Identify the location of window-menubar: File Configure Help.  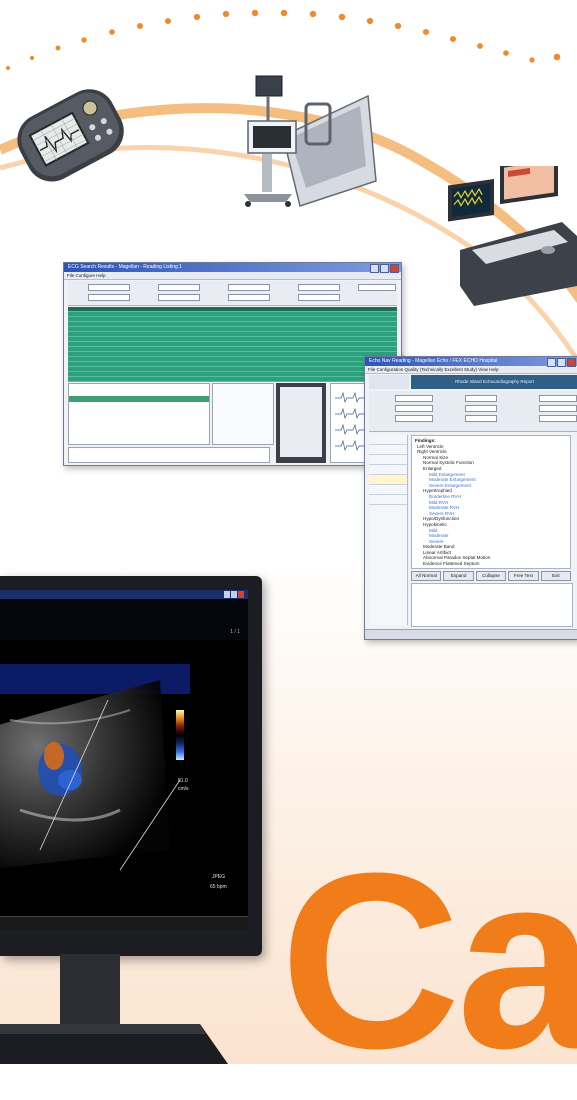
(232, 276).